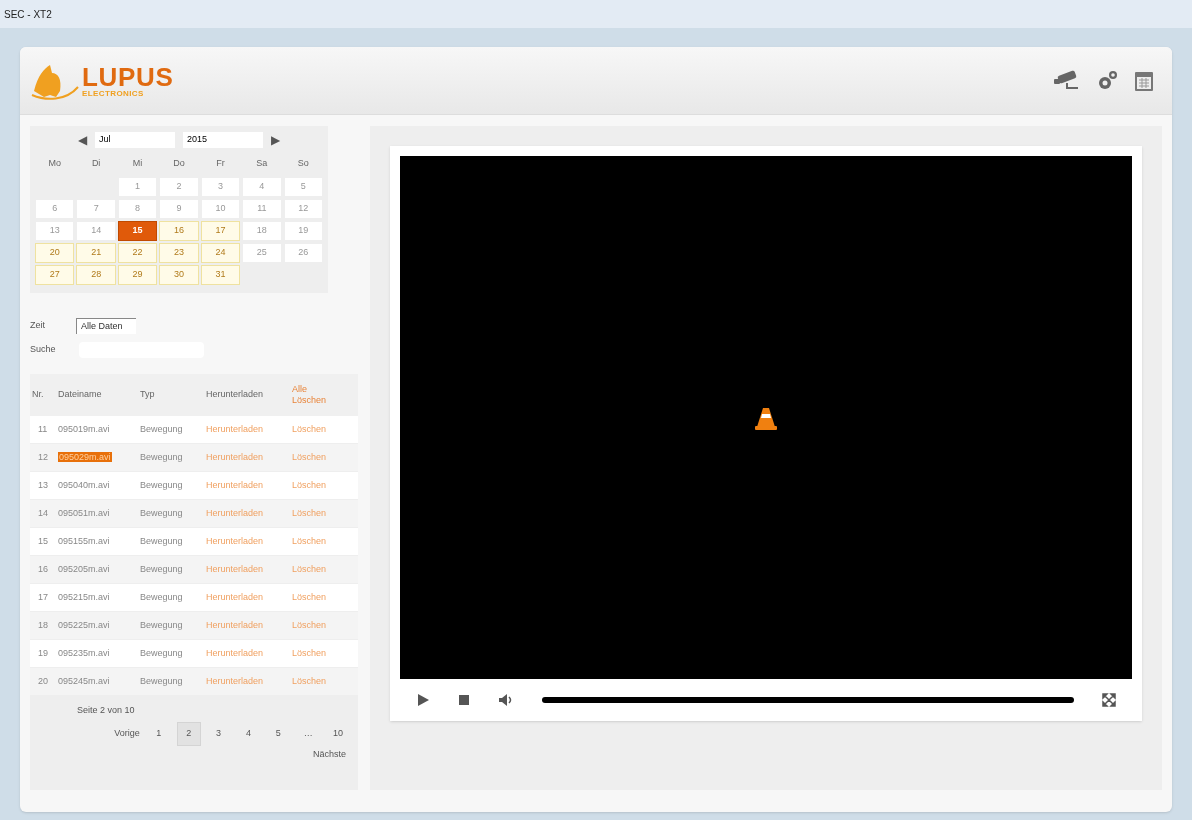 The image size is (1192, 820). What do you see at coordinates (55, 231) in the screenshot?
I see `calendar-day: 13` at bounding box center [55, 231].